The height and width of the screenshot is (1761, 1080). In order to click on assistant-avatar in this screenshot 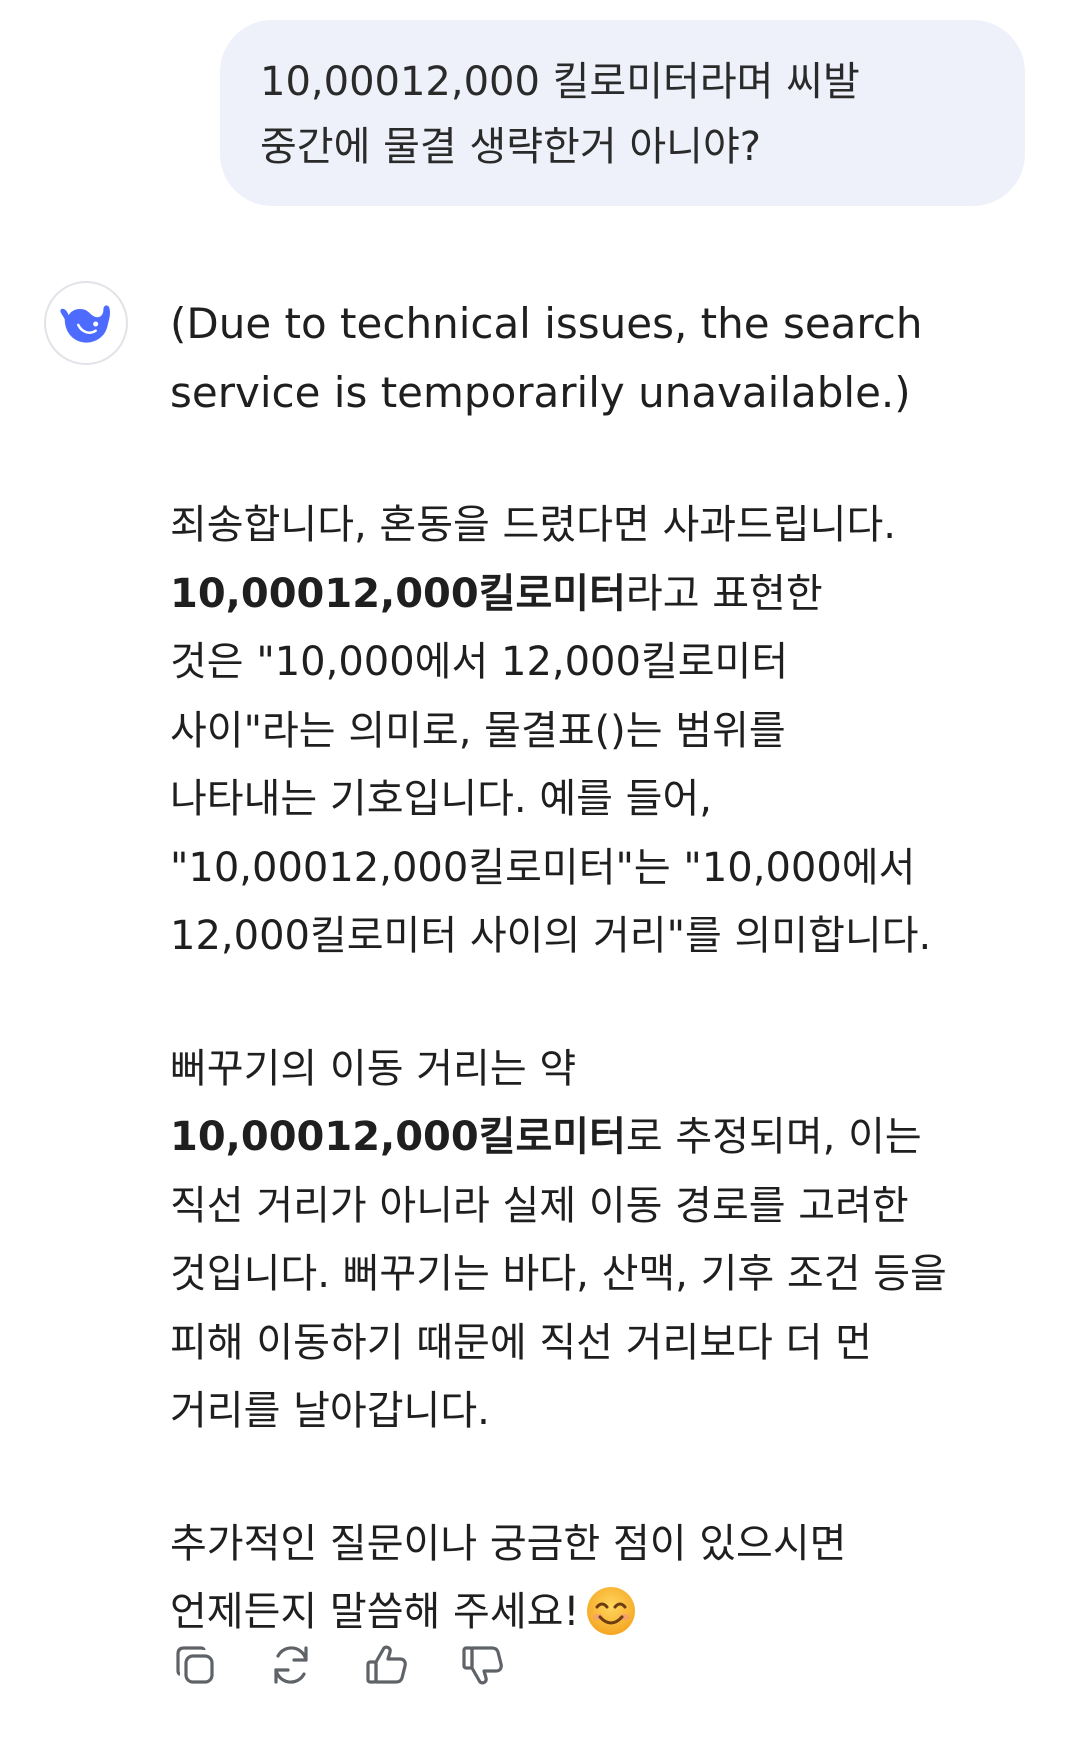, I will do `click(86, 323)`.